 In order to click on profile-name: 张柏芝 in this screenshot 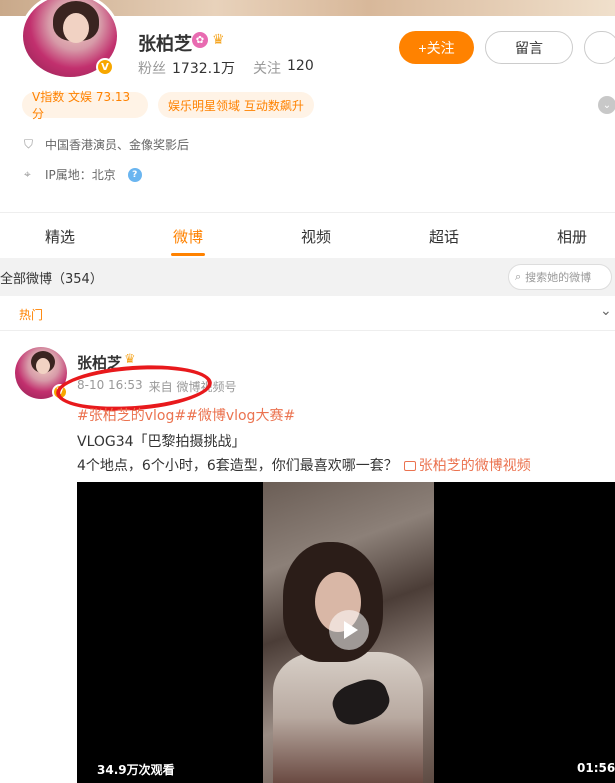, I will do `click(165, 44)`.